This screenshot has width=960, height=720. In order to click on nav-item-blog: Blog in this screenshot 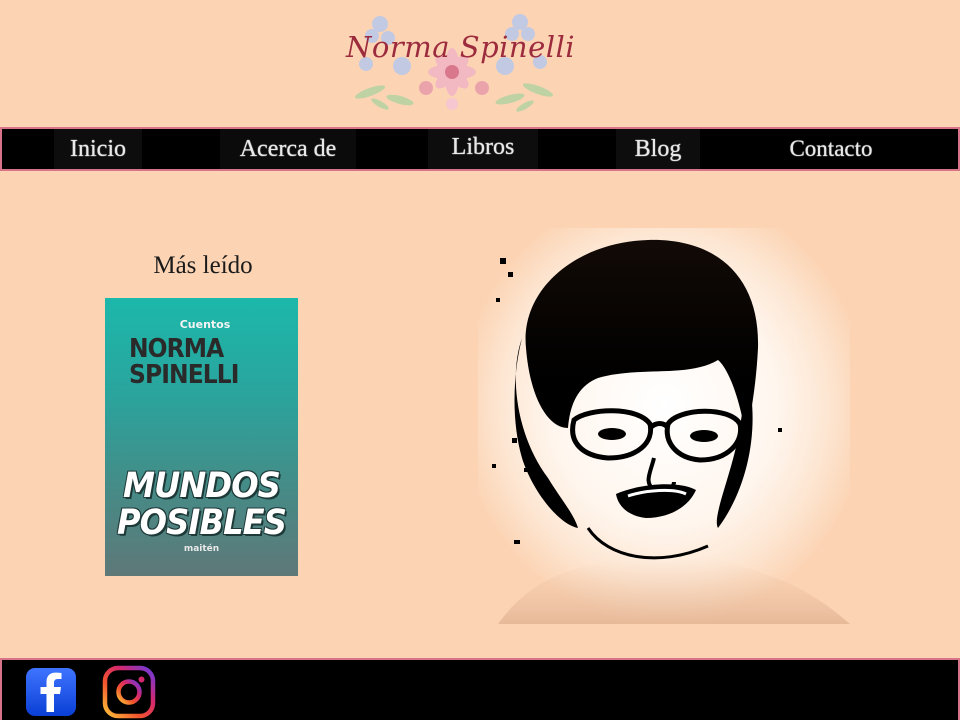, I will do `click(658, 149)`.